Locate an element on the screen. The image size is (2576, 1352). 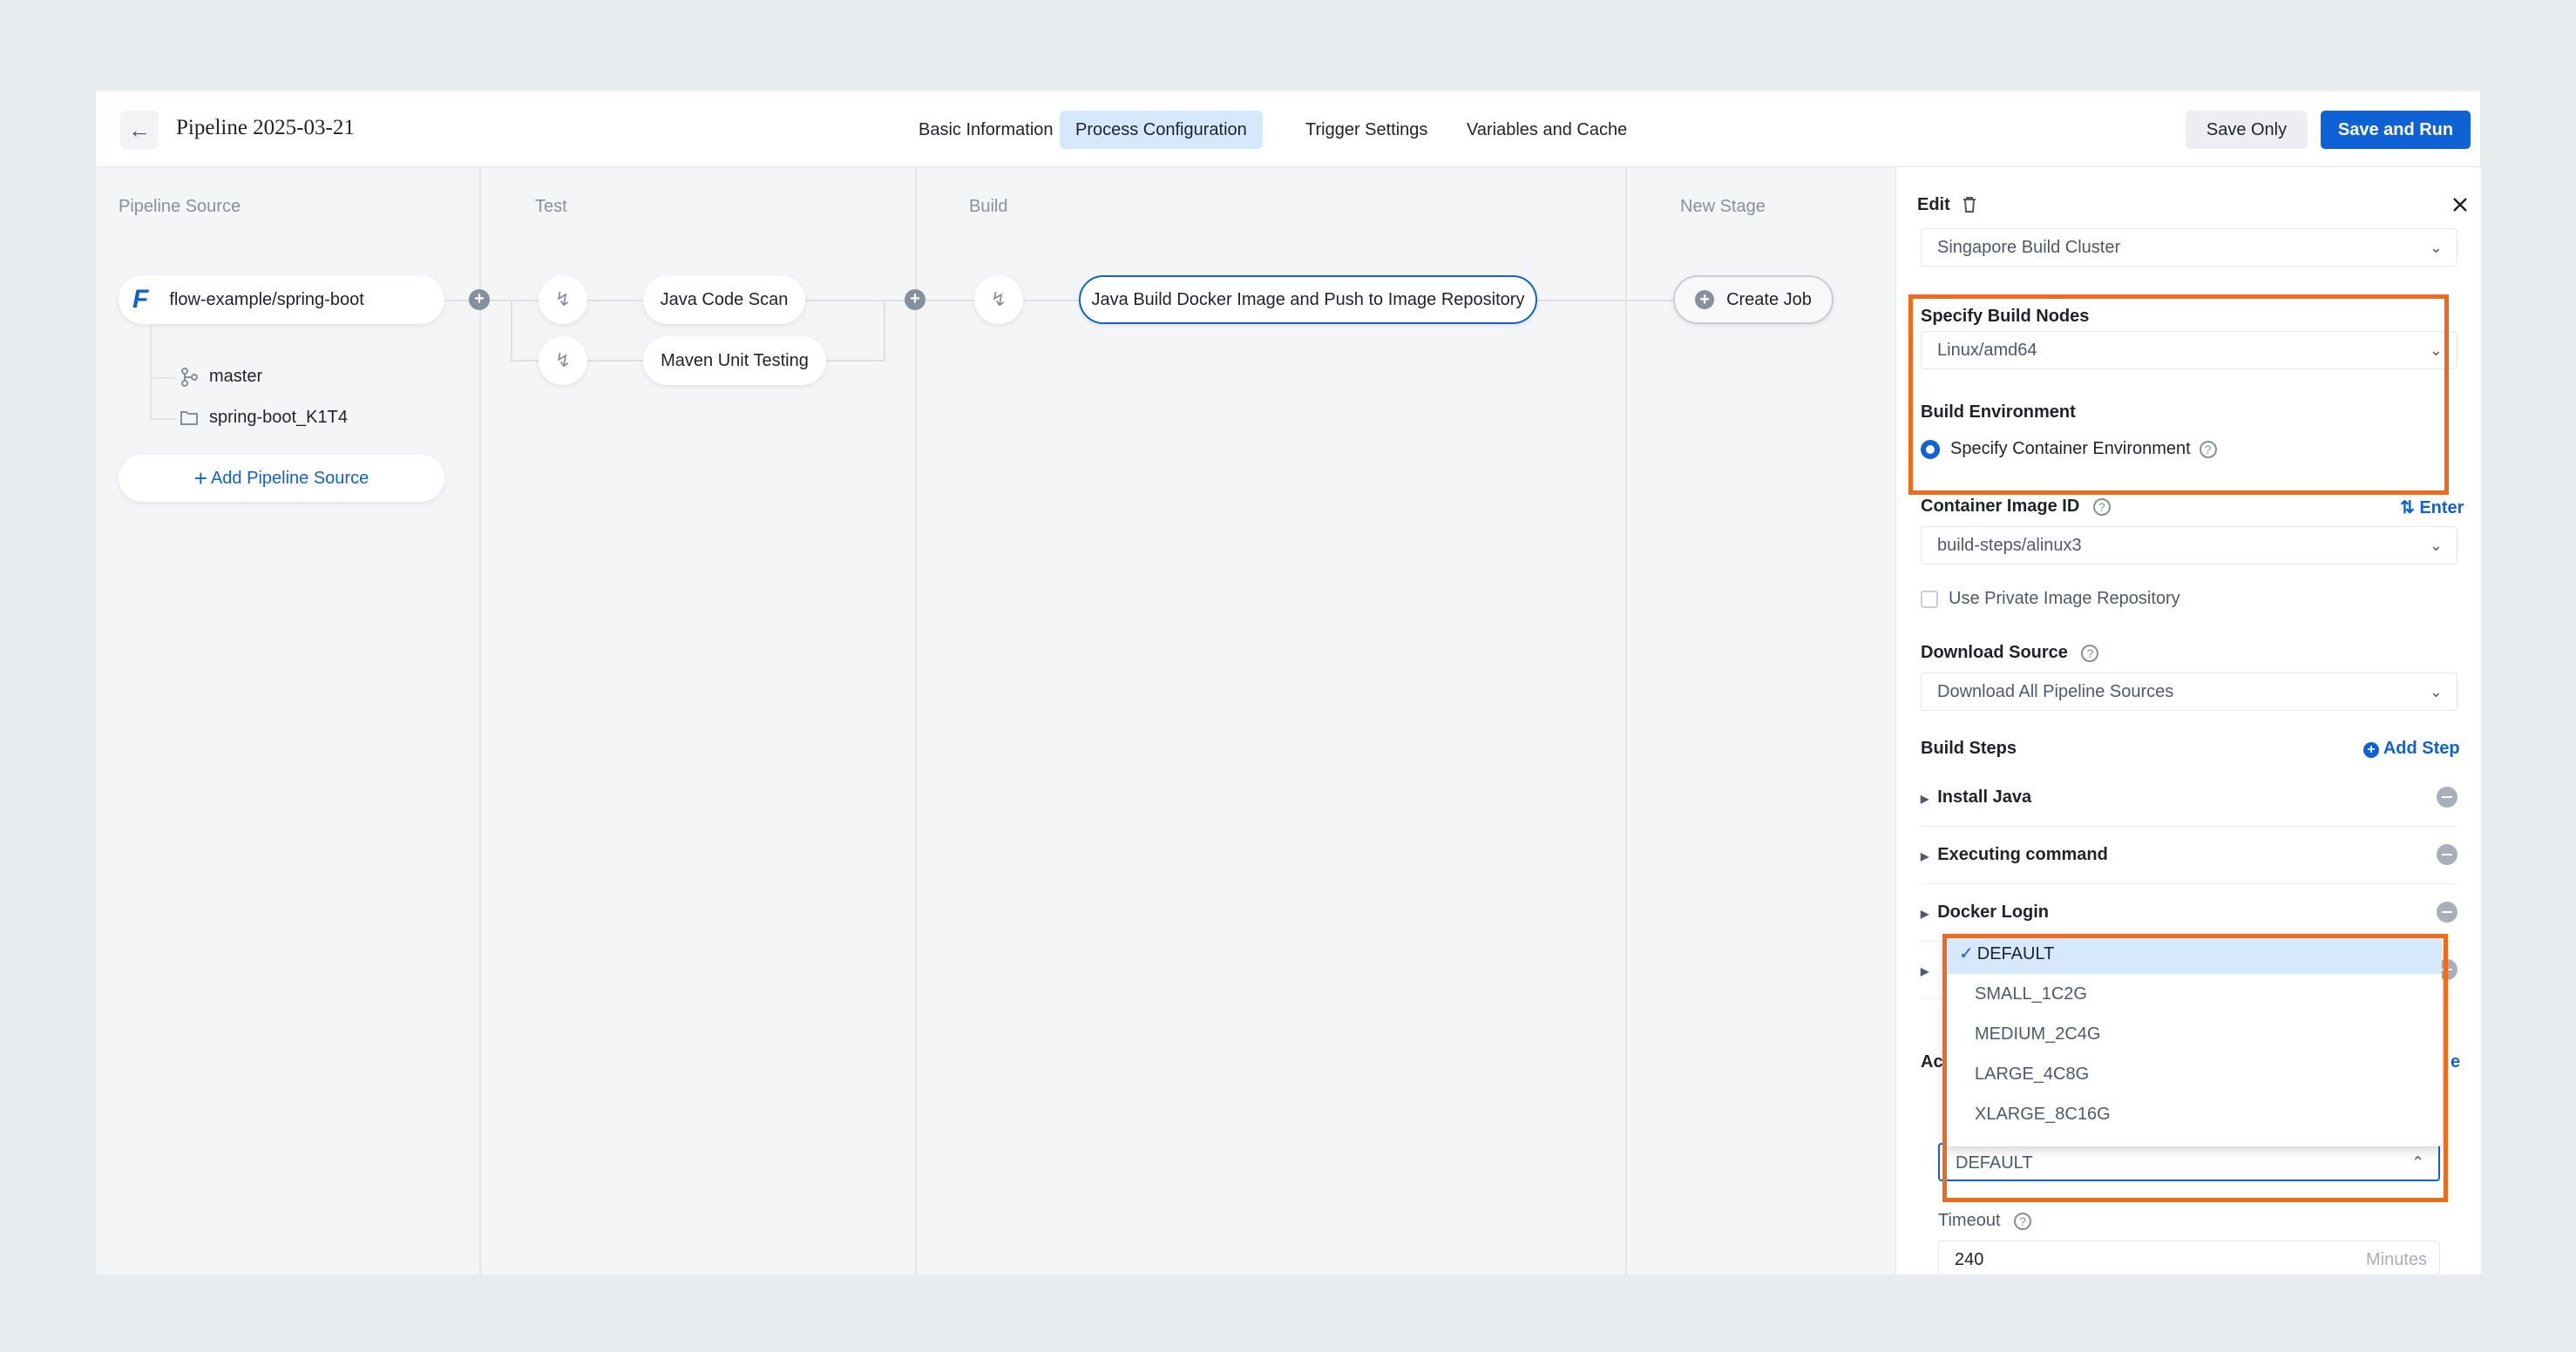
column-title-build: Build is located at coordinates (989, 207).